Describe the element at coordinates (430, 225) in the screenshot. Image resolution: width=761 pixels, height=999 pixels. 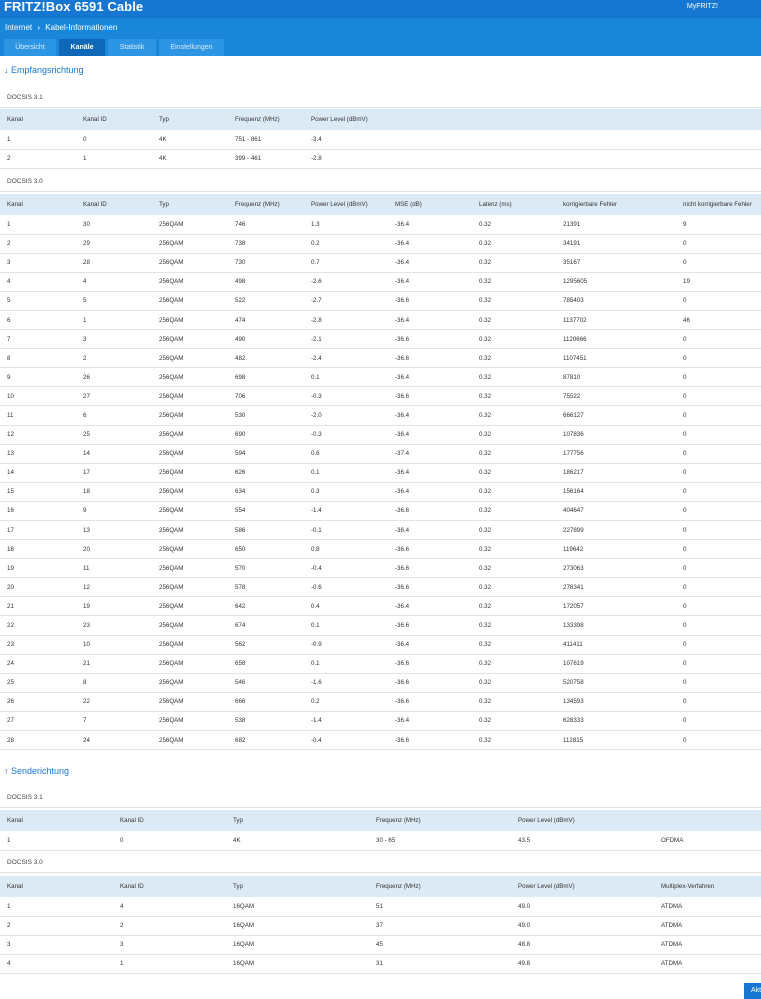
I see `table-cell: -36.4` at that location.